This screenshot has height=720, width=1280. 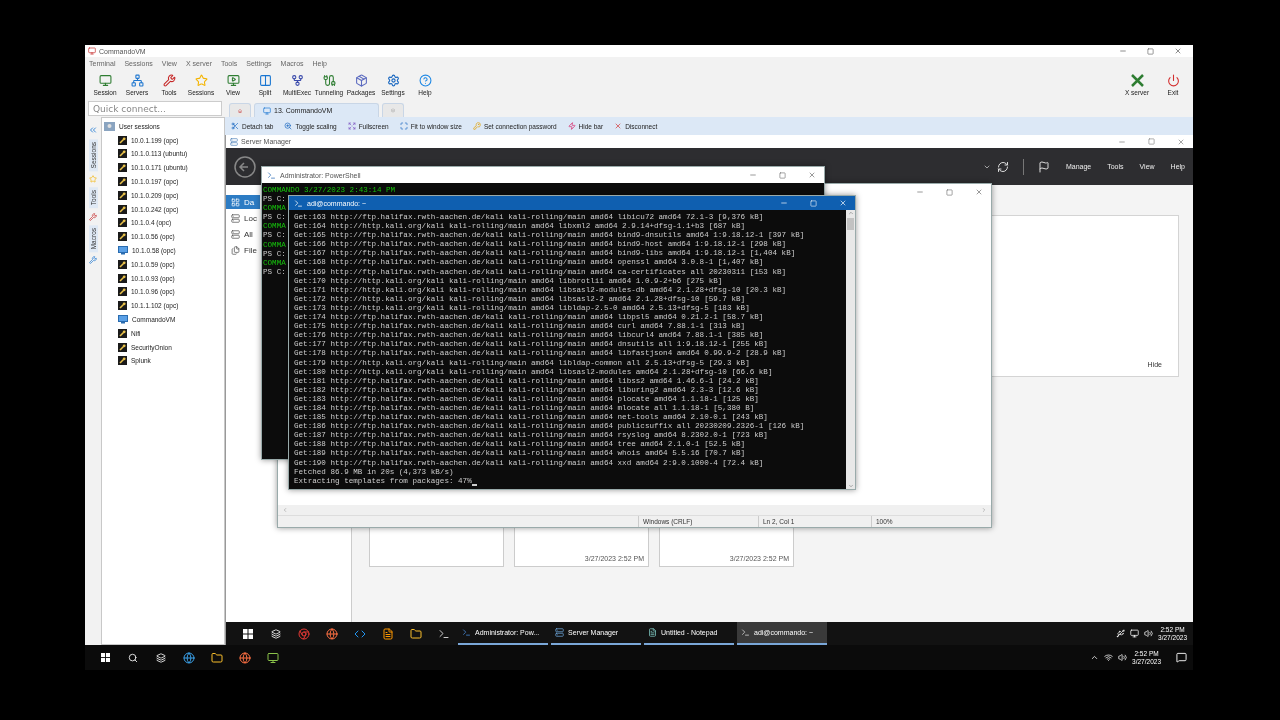 What do you see at coordinates (92, 51) in the screenshot?
I see `app-icon` at bounding box center [92, 51].